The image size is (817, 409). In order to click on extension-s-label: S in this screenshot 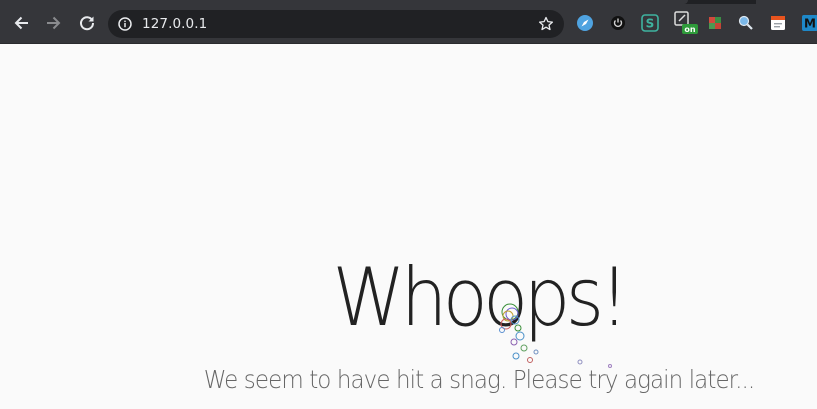, I will do `click(650, 24)`.